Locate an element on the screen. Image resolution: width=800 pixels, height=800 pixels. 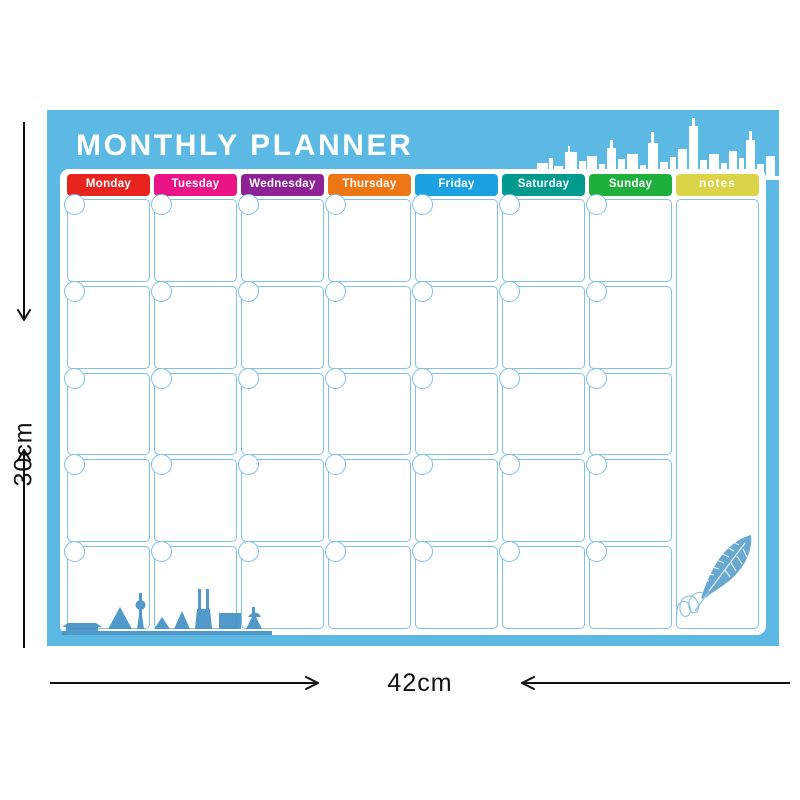
calendar-column-sunday is located at coordinates (629, 411).